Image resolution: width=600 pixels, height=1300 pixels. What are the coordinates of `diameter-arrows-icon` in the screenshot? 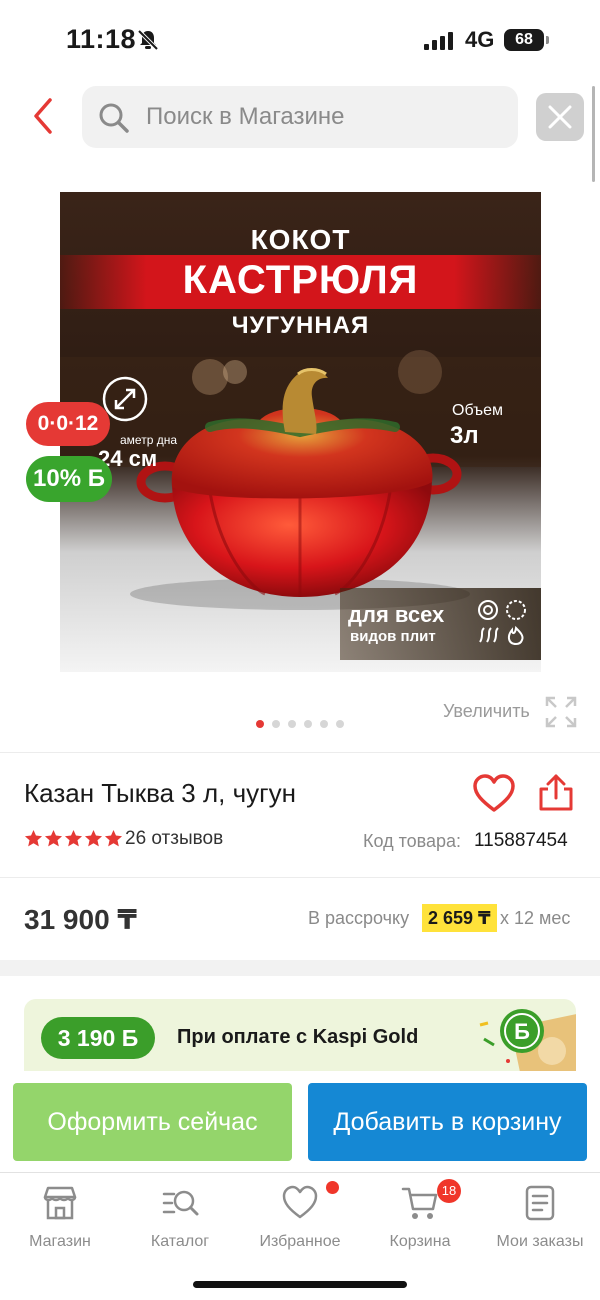 It's located at (125, 399).